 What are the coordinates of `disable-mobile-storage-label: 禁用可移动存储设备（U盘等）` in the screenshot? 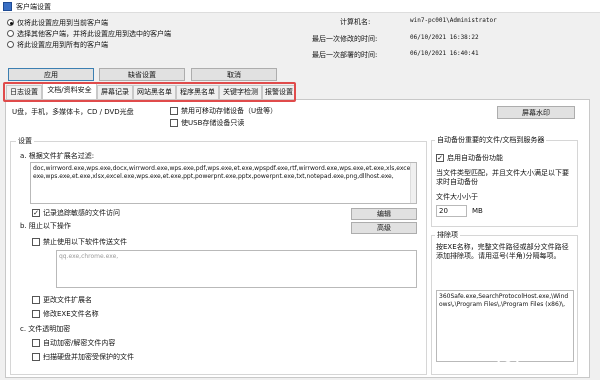 It's located at (229, 111).